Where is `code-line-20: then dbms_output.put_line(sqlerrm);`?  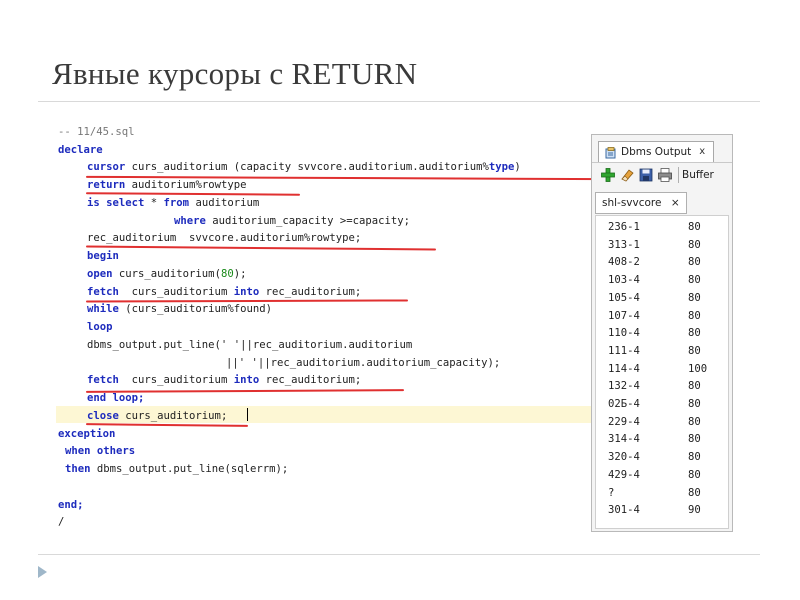
code-line-20: then dbms_output.put_line(sqlerrm); is located at coordinates (176, 469).